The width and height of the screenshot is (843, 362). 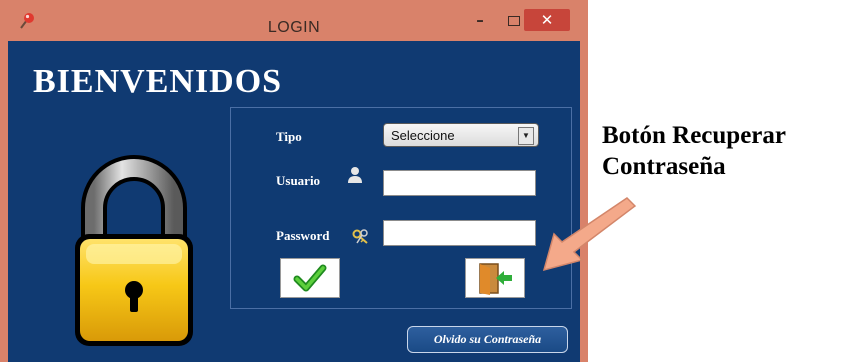 I want to click on minimize-button: –, so click(x=480, y=20).